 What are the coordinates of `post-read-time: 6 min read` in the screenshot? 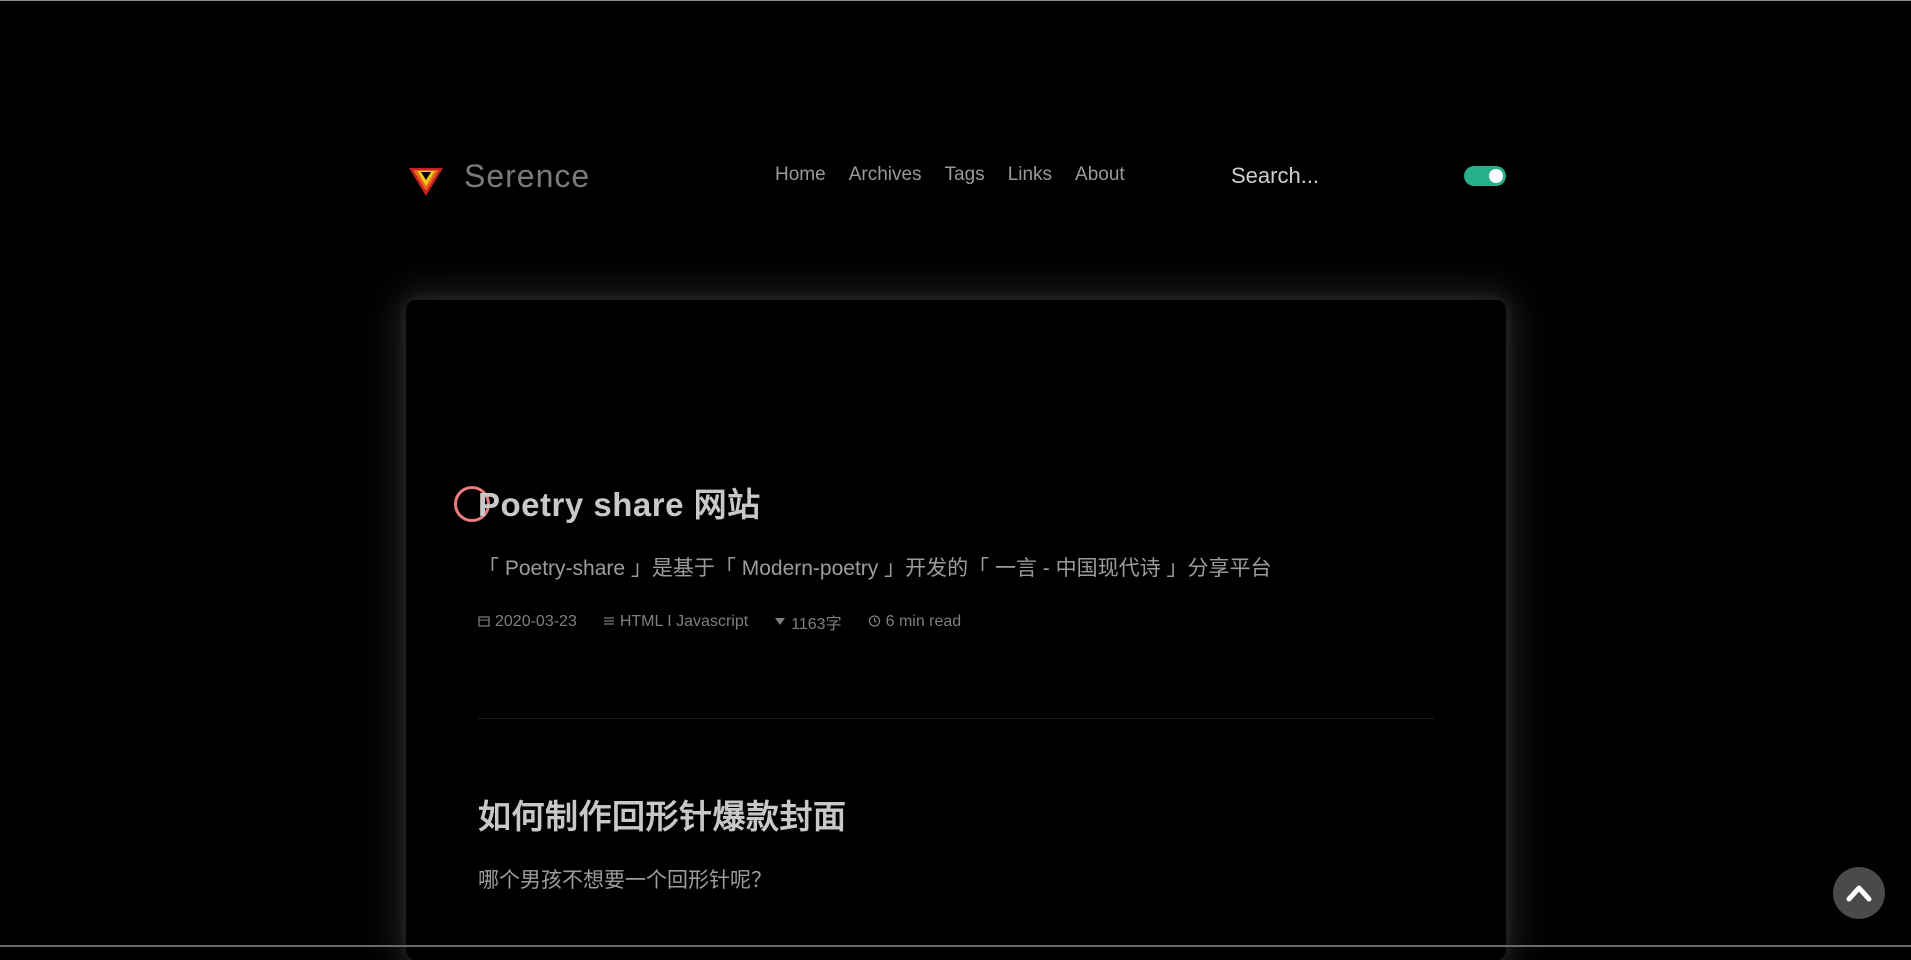 It's located at (915, 622).